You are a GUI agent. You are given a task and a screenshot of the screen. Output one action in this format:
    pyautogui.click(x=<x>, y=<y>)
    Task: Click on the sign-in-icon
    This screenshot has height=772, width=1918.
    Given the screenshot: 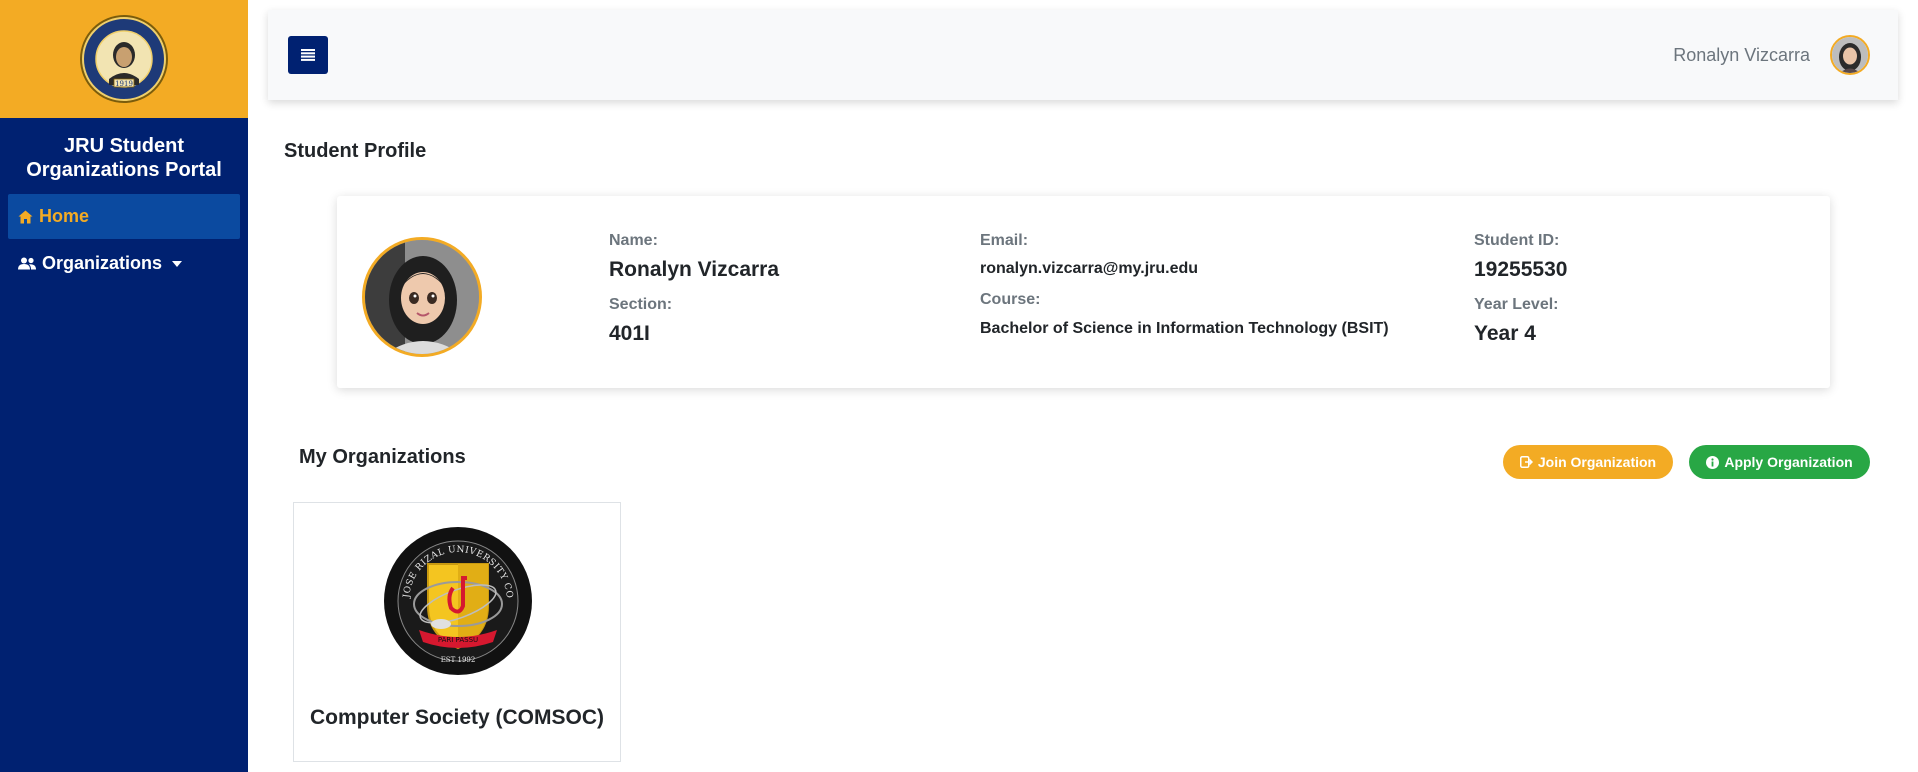 What is the action you would take?
    pyautogui.click(x=1526, y=462)
    